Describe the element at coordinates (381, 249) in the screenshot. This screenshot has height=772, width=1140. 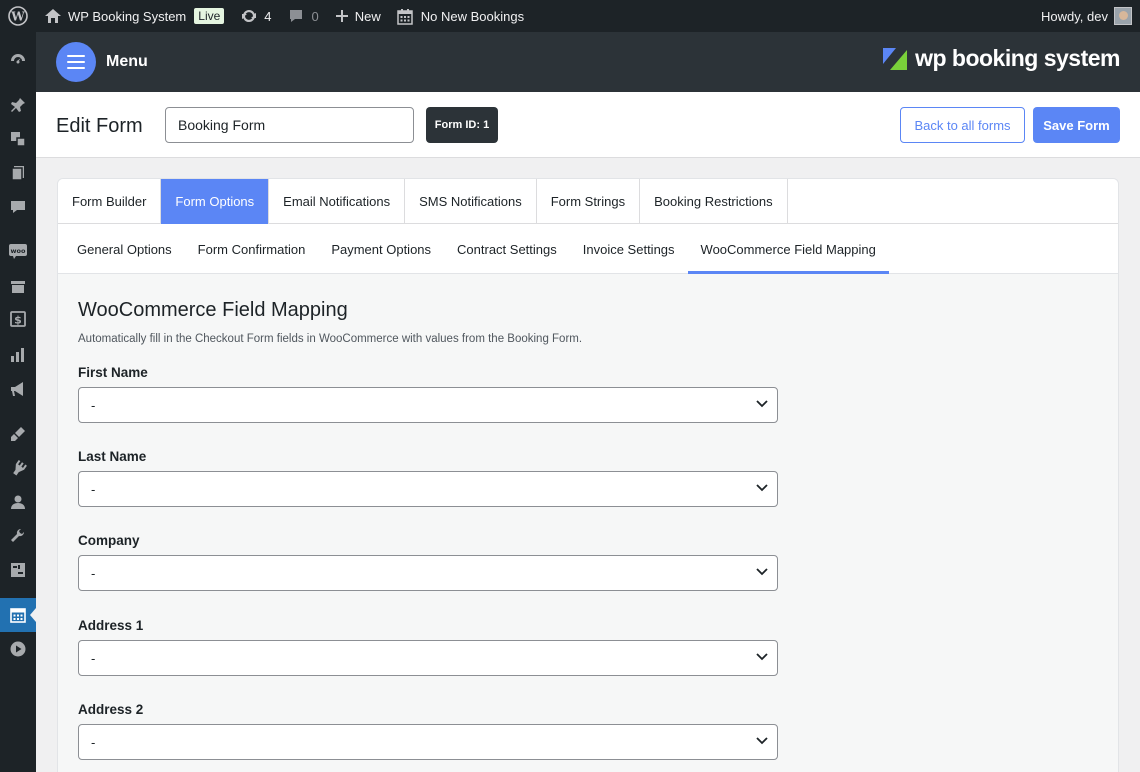
I see `subtab-payment-options: Payment Options` at that location.